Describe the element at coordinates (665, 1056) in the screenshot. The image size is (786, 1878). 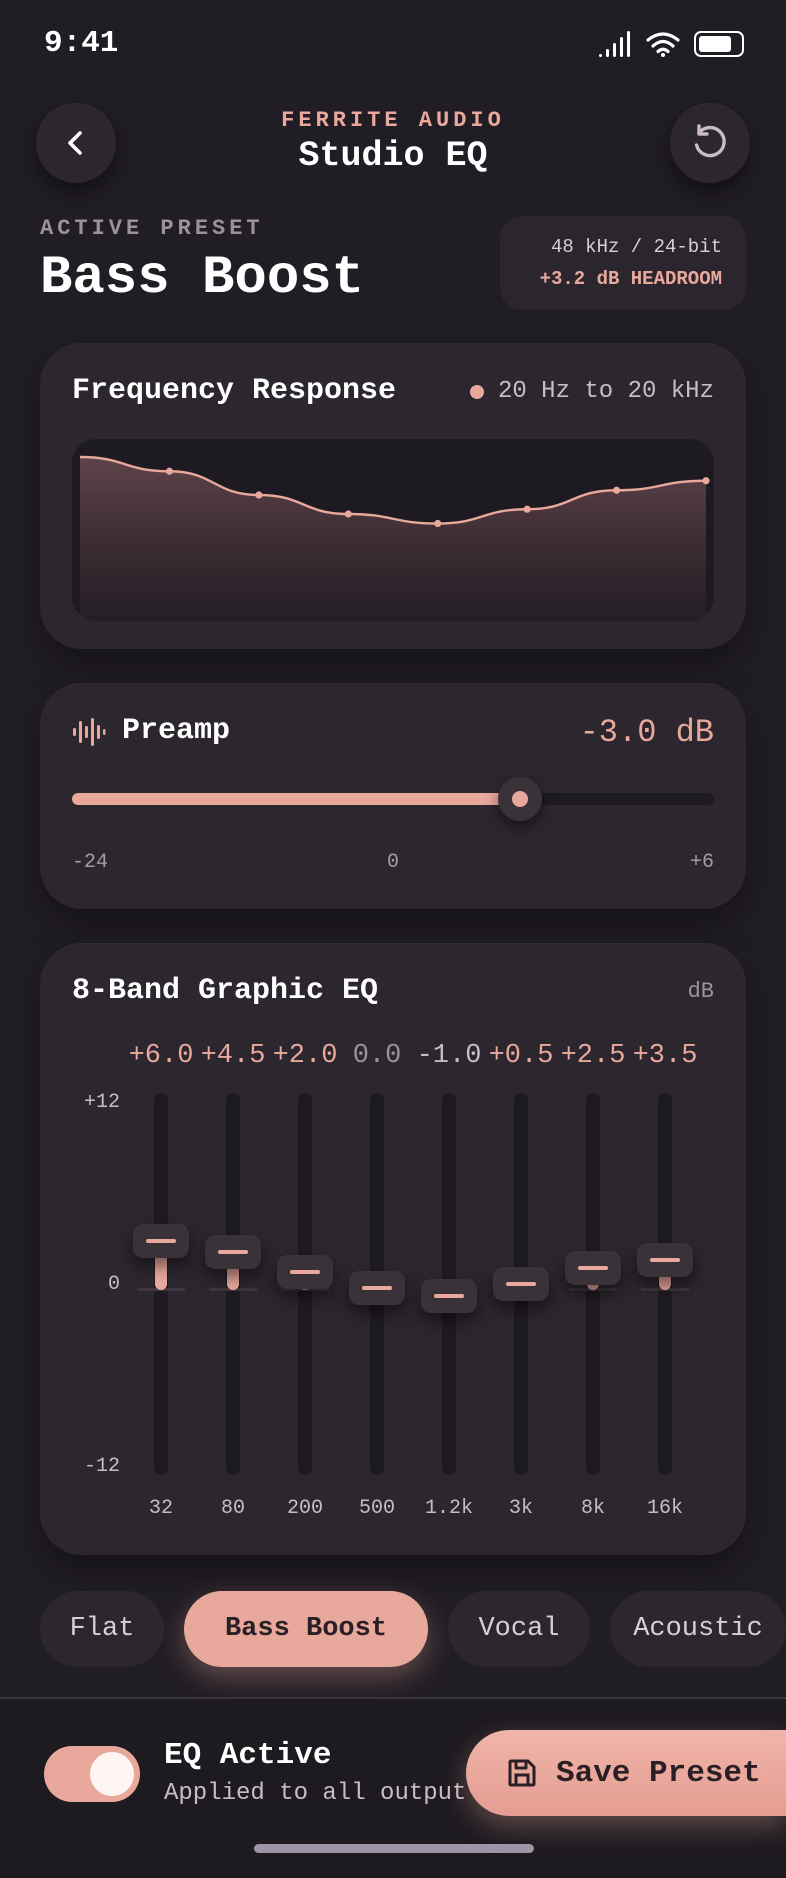
I see `eq-band-value: +3.5` at that location.